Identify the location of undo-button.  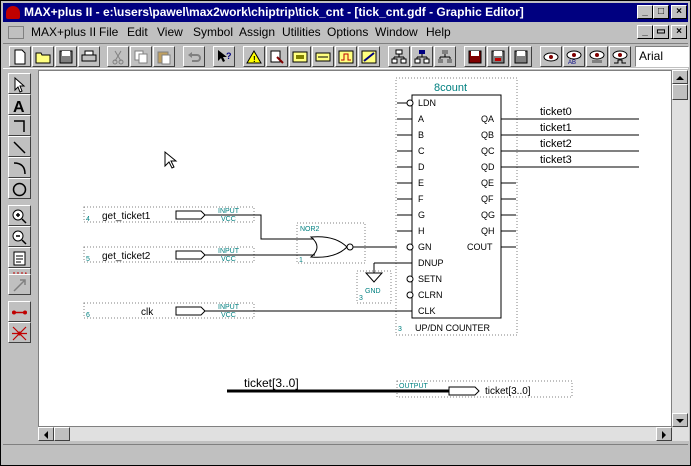
(194, 56).